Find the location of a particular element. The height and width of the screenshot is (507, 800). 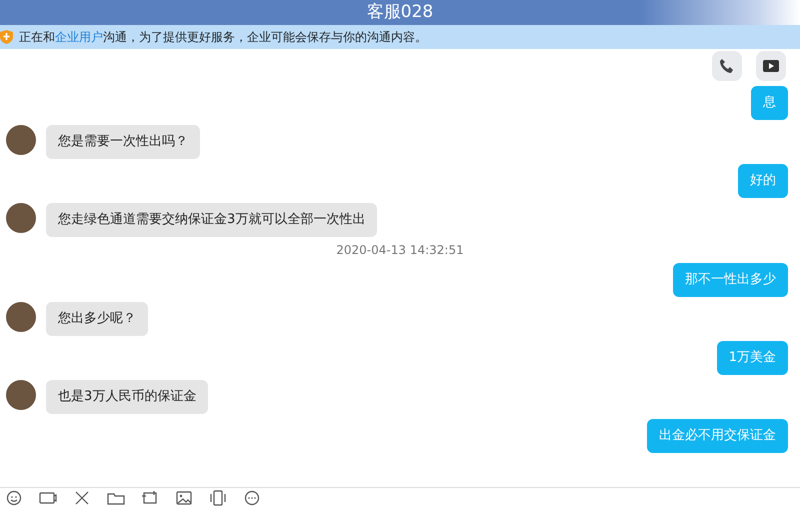

message-bubble: 您走绿色通道需要交纳保证金3万就可以全部一次性出 is located at coordinates (212, 220).